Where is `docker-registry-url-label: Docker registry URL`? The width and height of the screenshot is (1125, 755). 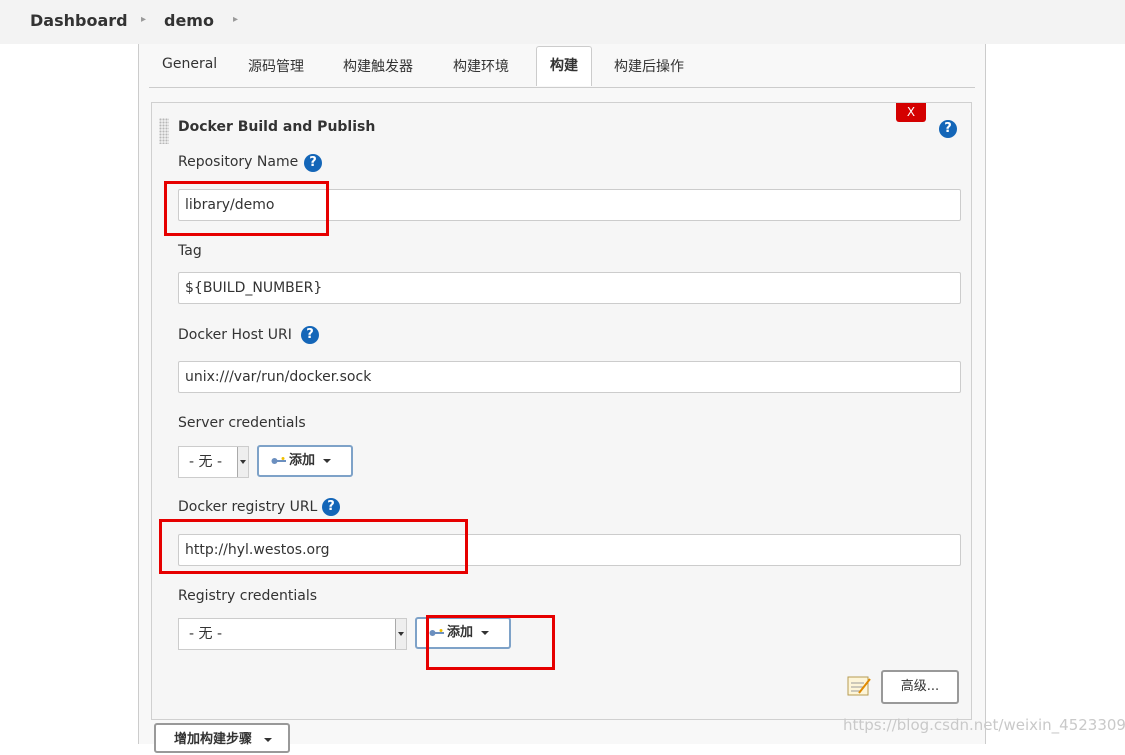 docker-registry-url-label: Docker registry URL is located at coordinates (248, 507).